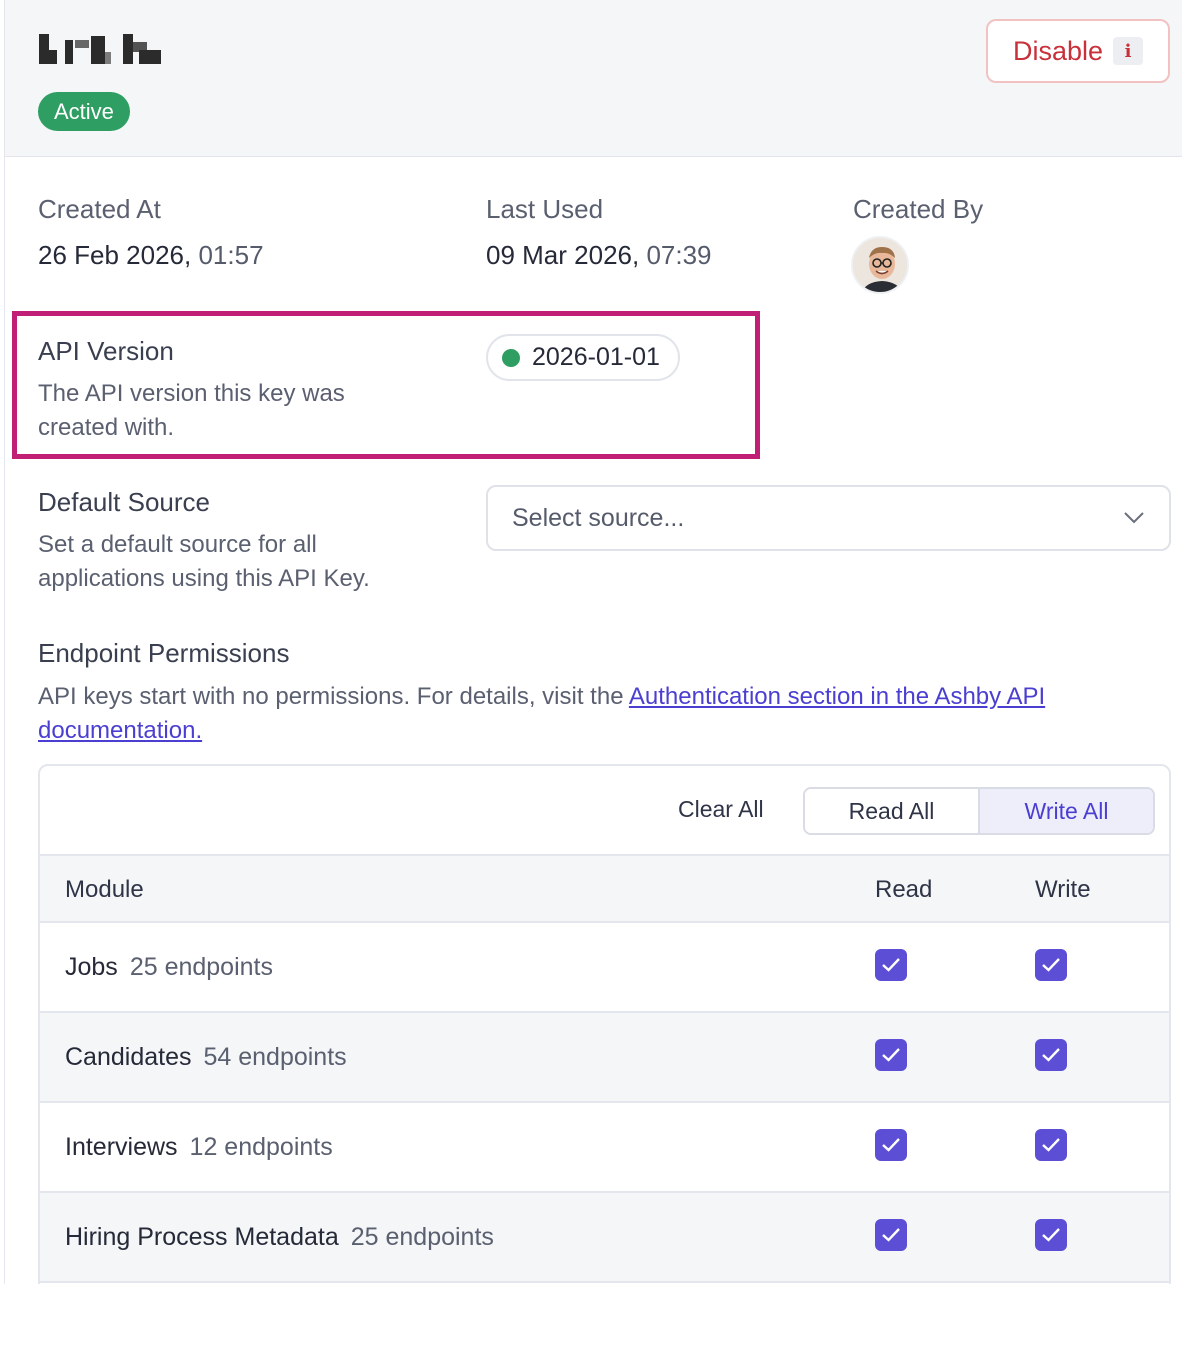 This screenshot has height=1358, width=1182. I want to click on bulk-permission-toggle: Read All Write All, so click(979, 811).